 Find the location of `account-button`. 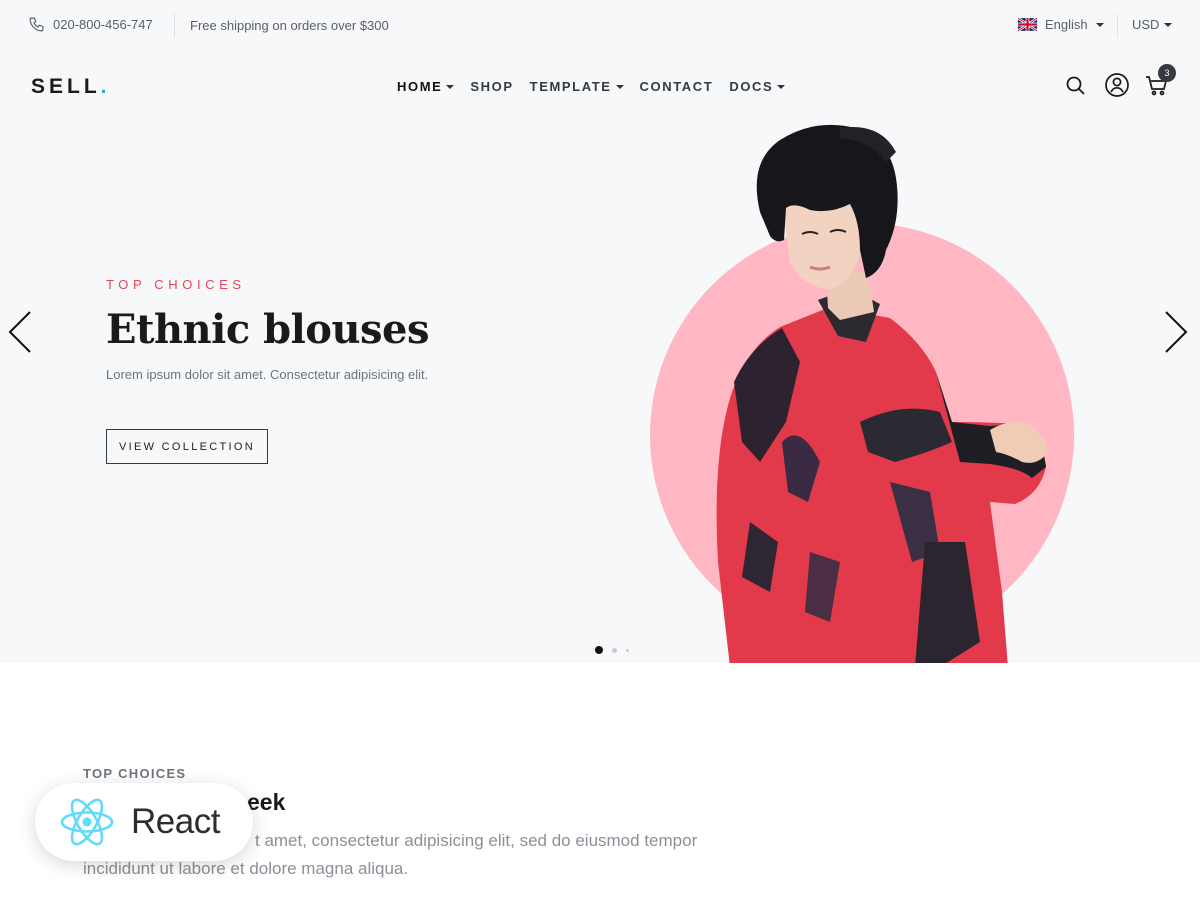

account-button is located at coordinates (1116, 85).